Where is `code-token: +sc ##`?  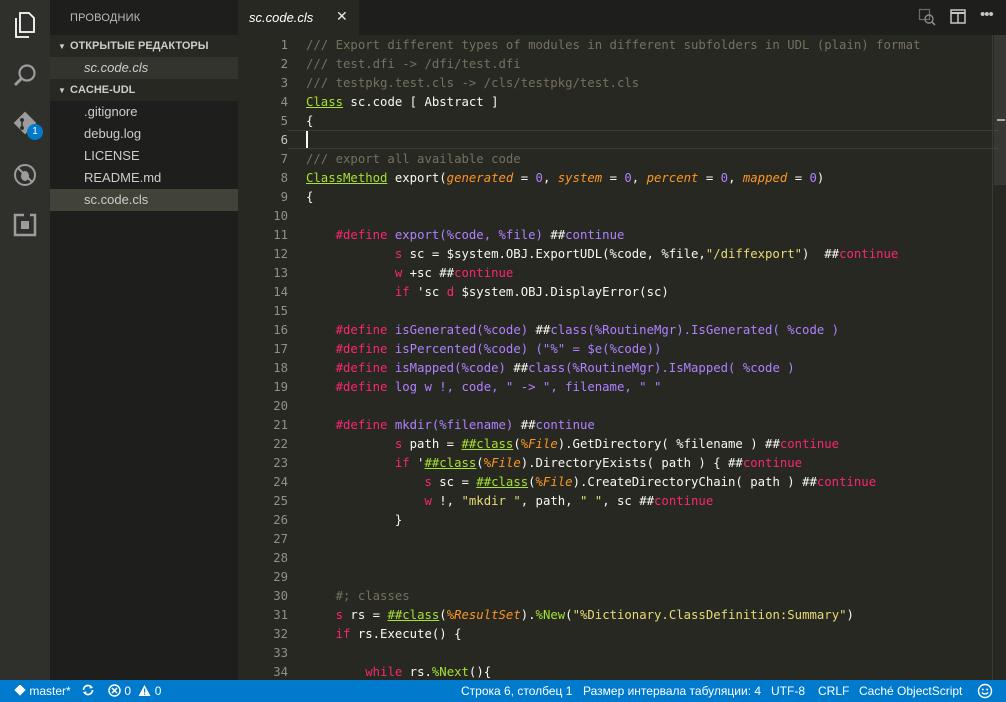 code-token: +sc ## is located at coordinates (428, 273).